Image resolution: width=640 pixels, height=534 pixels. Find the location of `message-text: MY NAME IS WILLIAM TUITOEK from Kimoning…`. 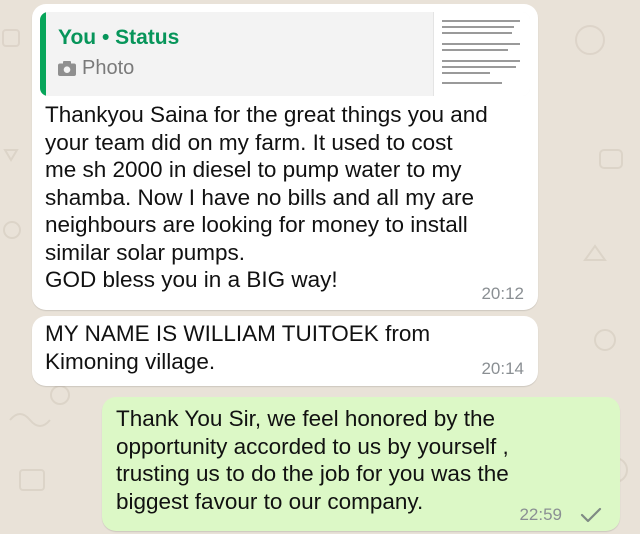

message-text: MY NAME IS WILLIAM TUITOEK from Kimoning… is located at coordinates (238, 347).